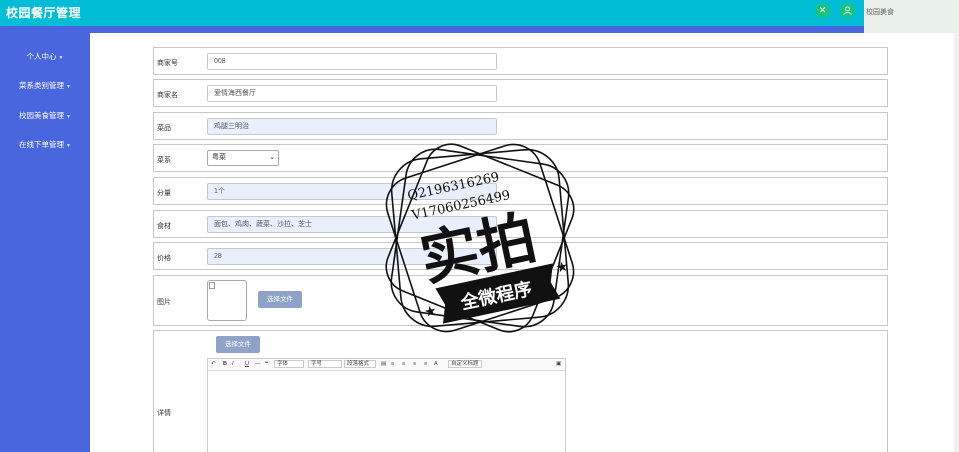 This screenshot has width=959, height=452. I want to click on field-label: 价格, so click(164, 258).